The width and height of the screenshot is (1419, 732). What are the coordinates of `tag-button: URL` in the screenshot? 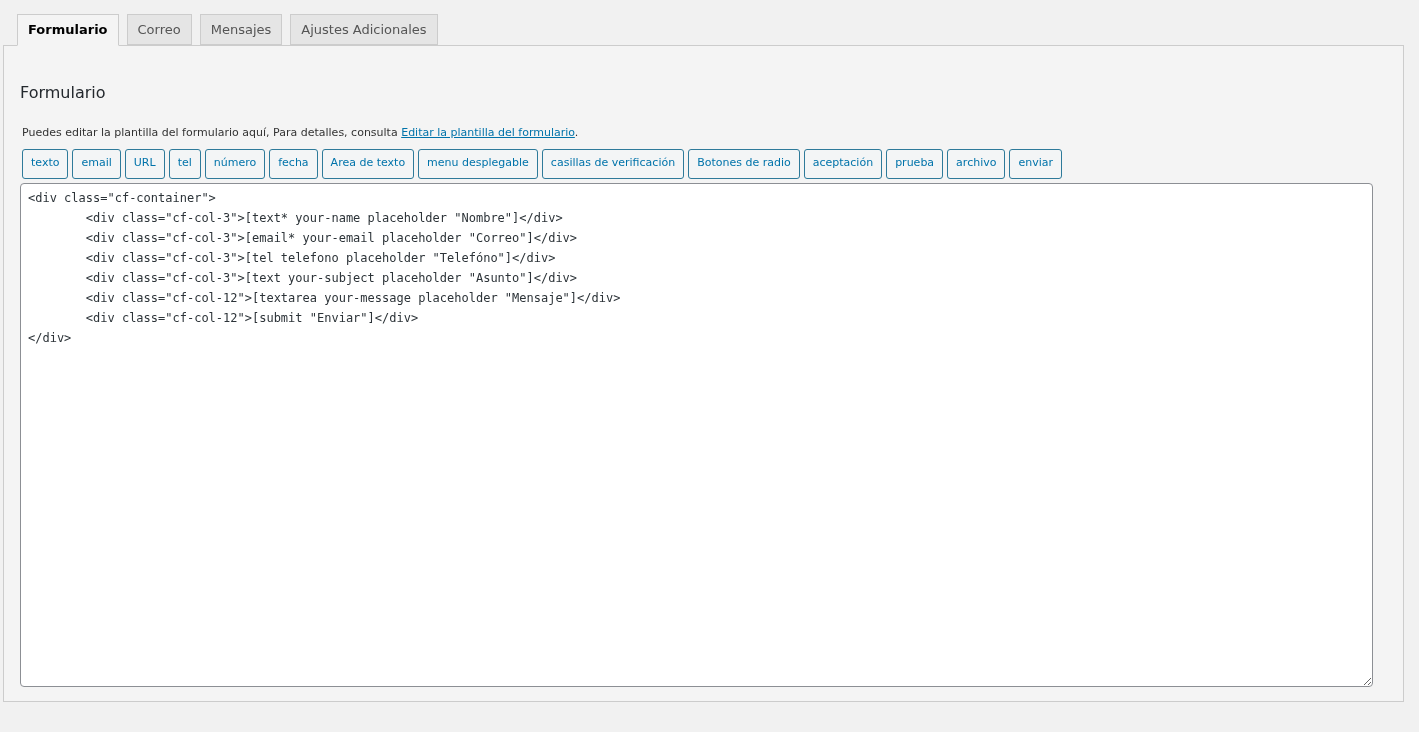 It's located at (144, 163).